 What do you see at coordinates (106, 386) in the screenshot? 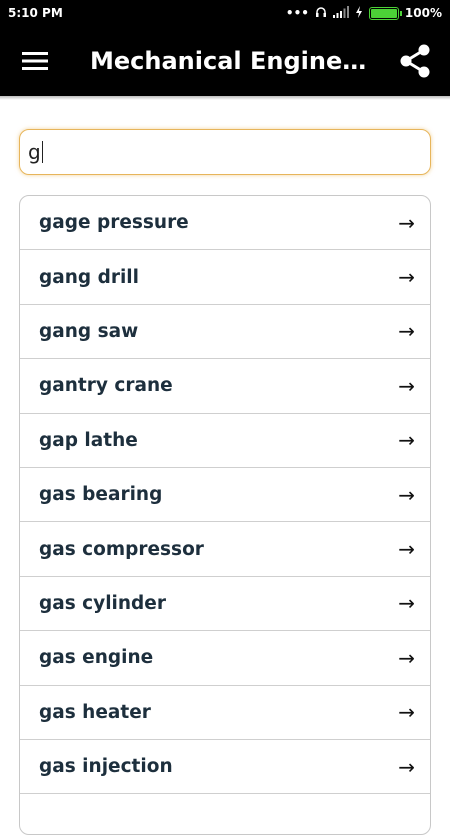
I see `list-item-label: gantry crane` at bounding box center [106, 386].